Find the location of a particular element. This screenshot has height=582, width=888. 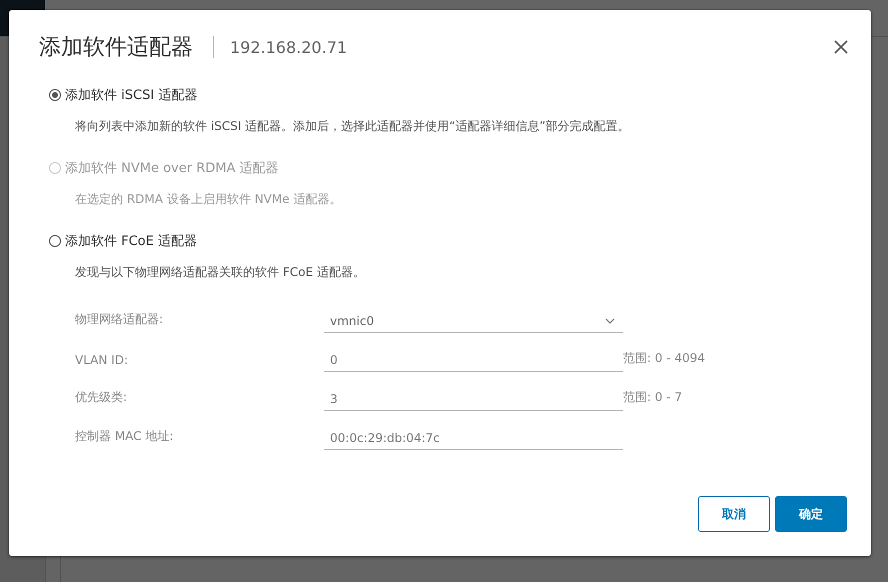

option-description: 将向列表中添加新的软件 iSCSI 适配器。添加后，选择此适配器并使用“适配器详细信息”部分完成配置。 is located at coordinates (352, 126).